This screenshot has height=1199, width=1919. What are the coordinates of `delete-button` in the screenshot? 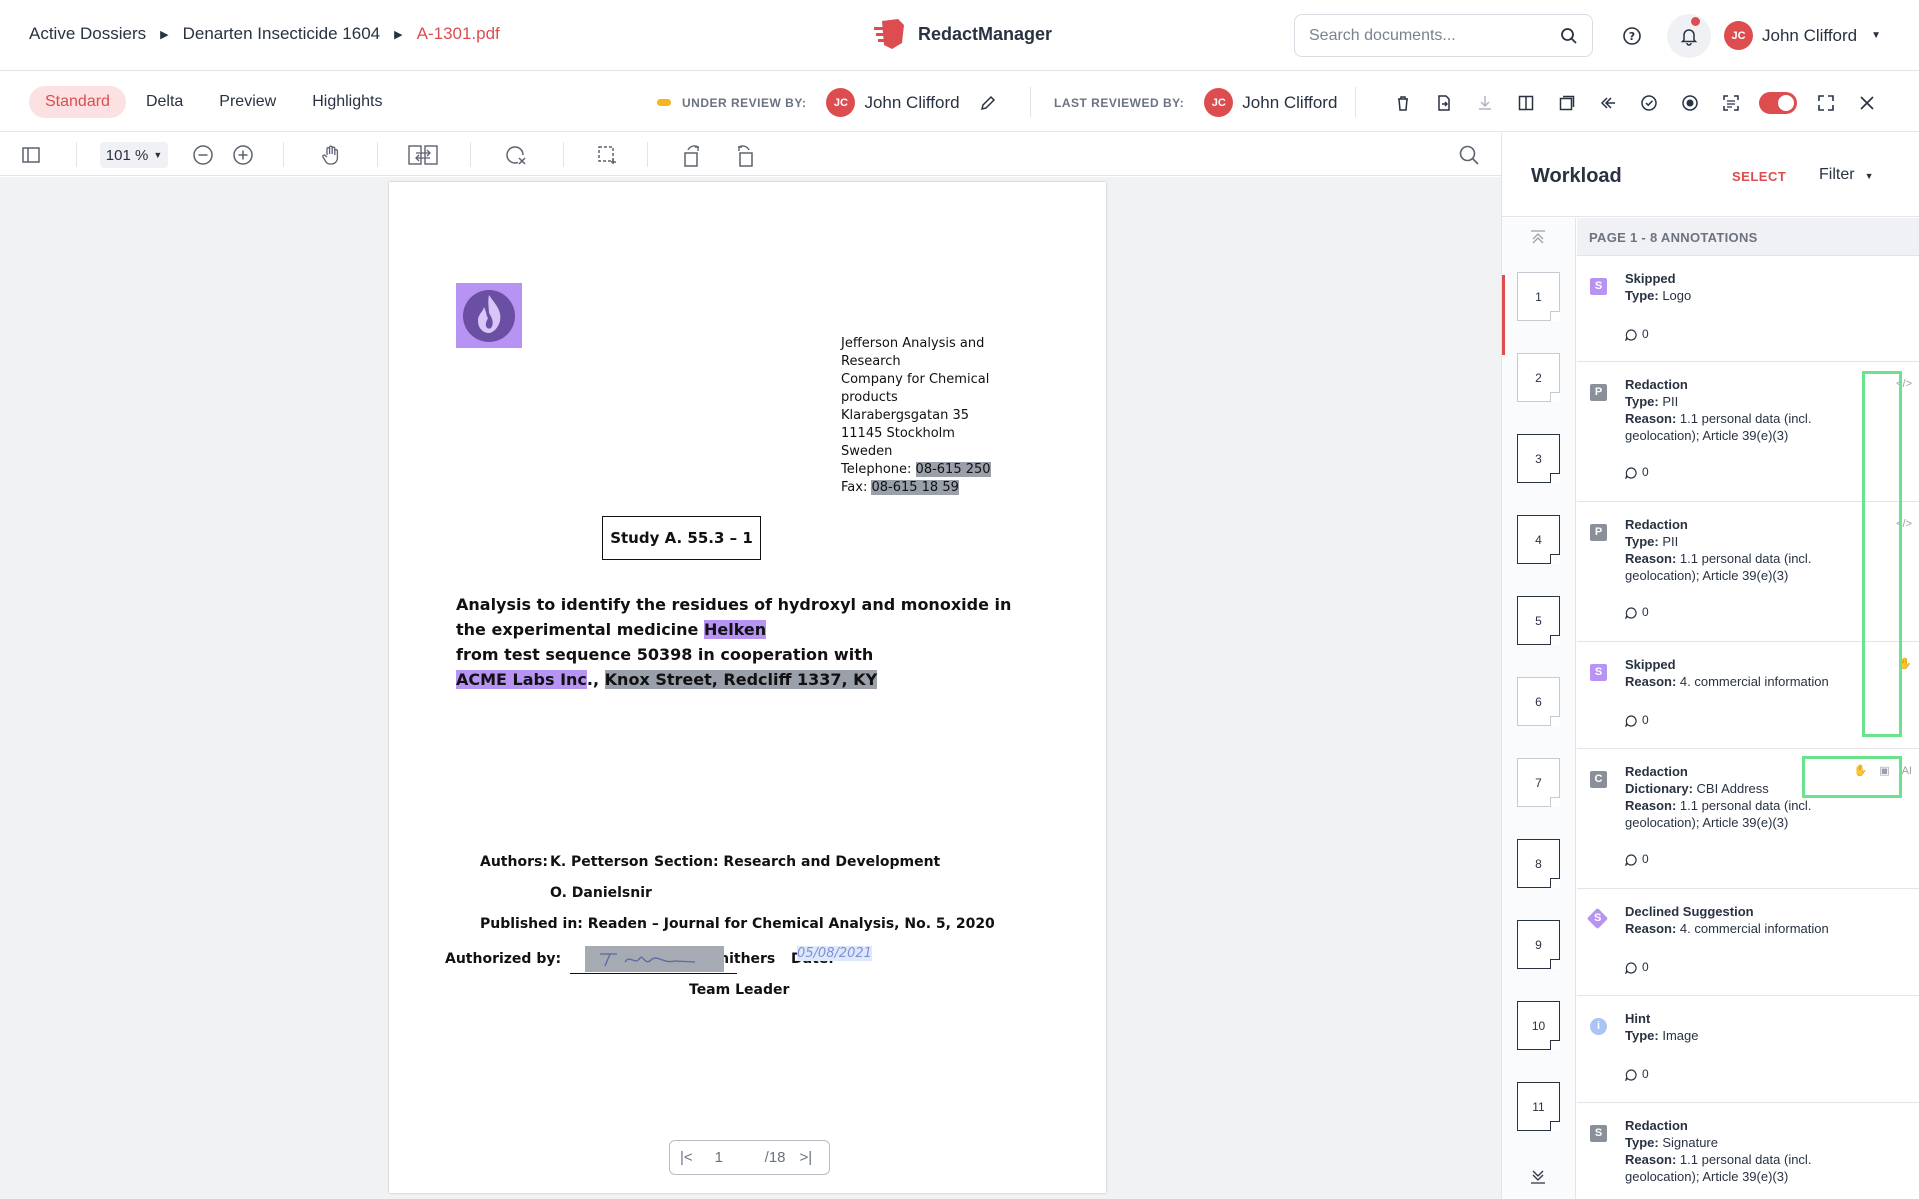 It's located at (1402, 103).